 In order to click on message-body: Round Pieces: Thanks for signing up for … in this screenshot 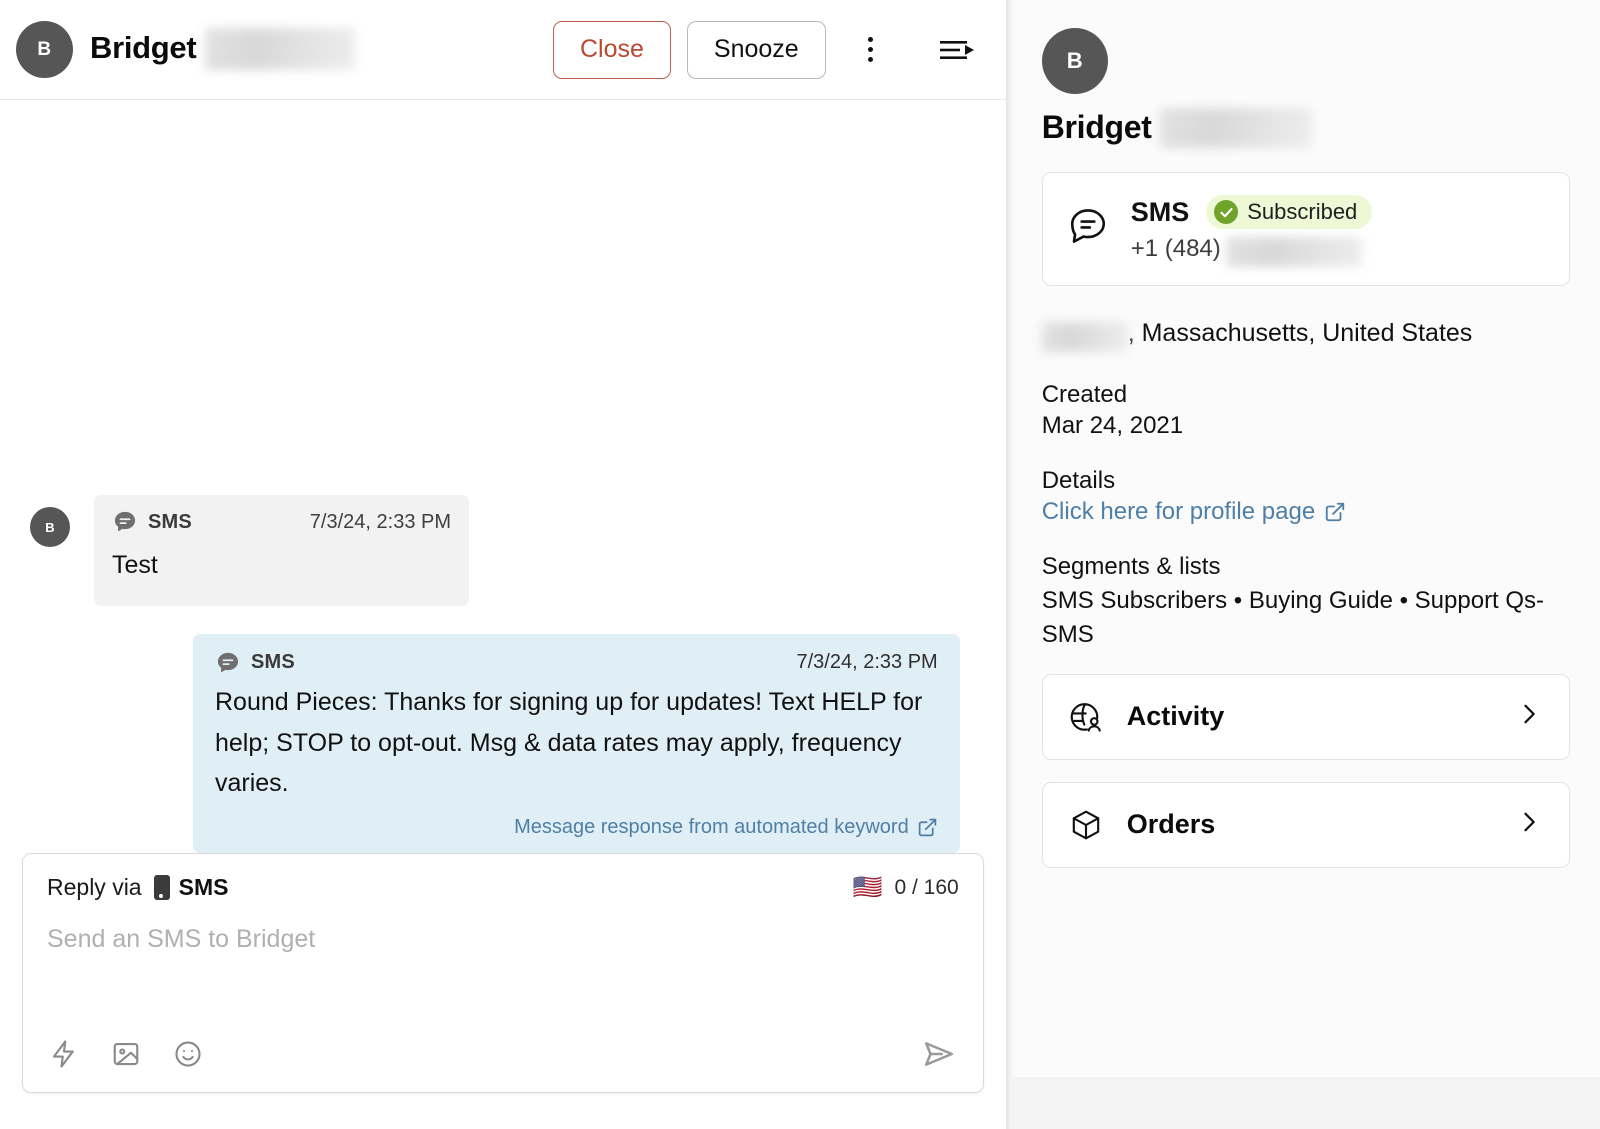, I will do `click(569, 742)`.